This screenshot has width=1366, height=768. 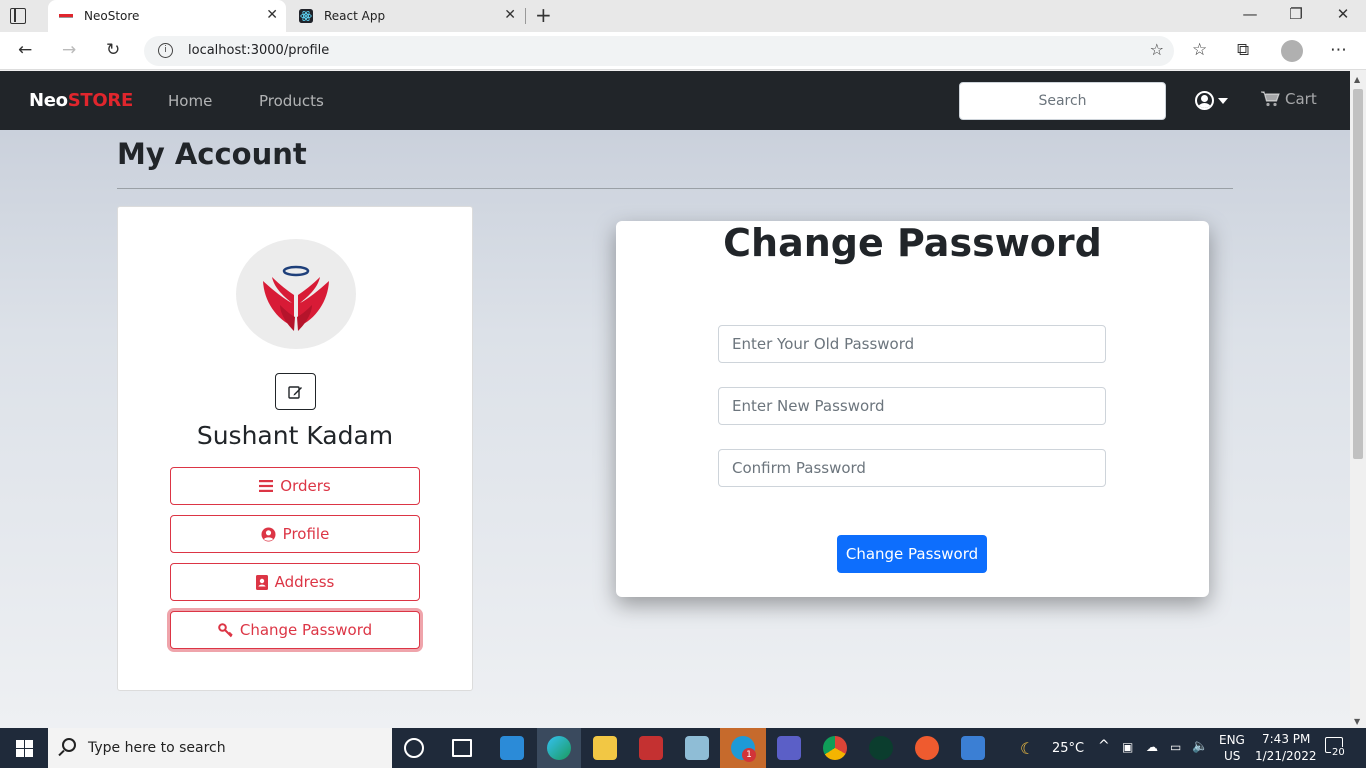 I want to click on taskbar-search-placeholder: Type here to search, so click(x=157, y=748).